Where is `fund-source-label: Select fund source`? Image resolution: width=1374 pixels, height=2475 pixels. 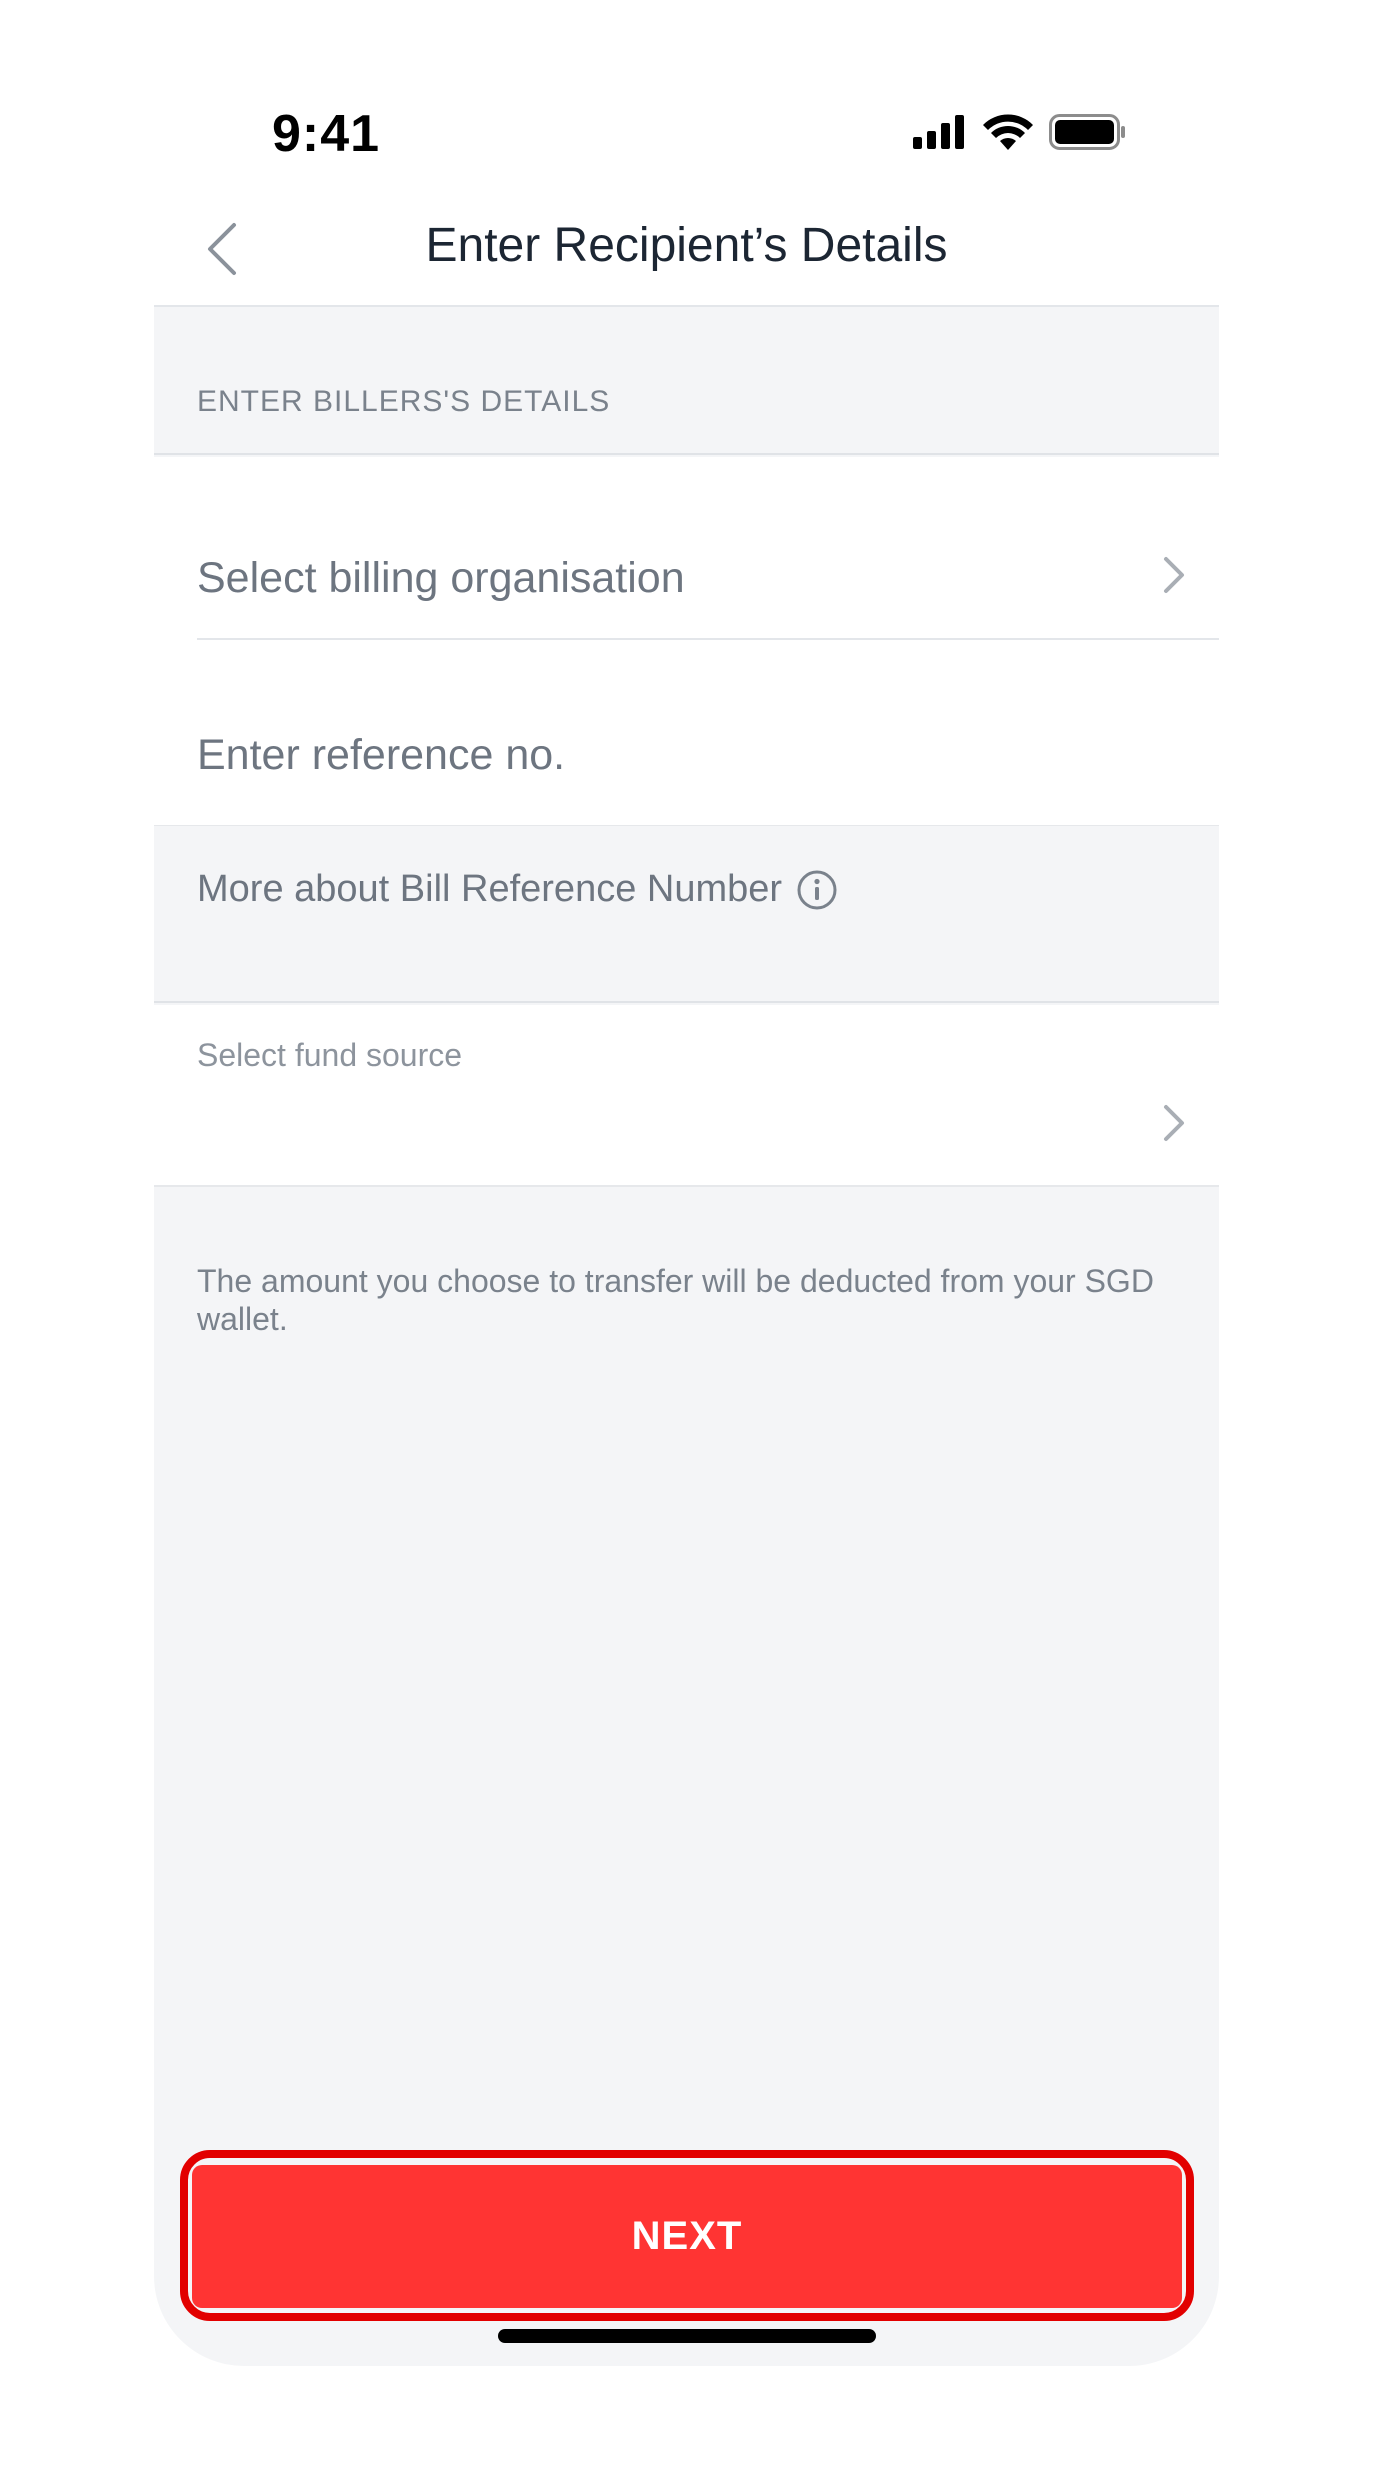 fund-source-label: Select fund source is located at coordinates (330, 1055).